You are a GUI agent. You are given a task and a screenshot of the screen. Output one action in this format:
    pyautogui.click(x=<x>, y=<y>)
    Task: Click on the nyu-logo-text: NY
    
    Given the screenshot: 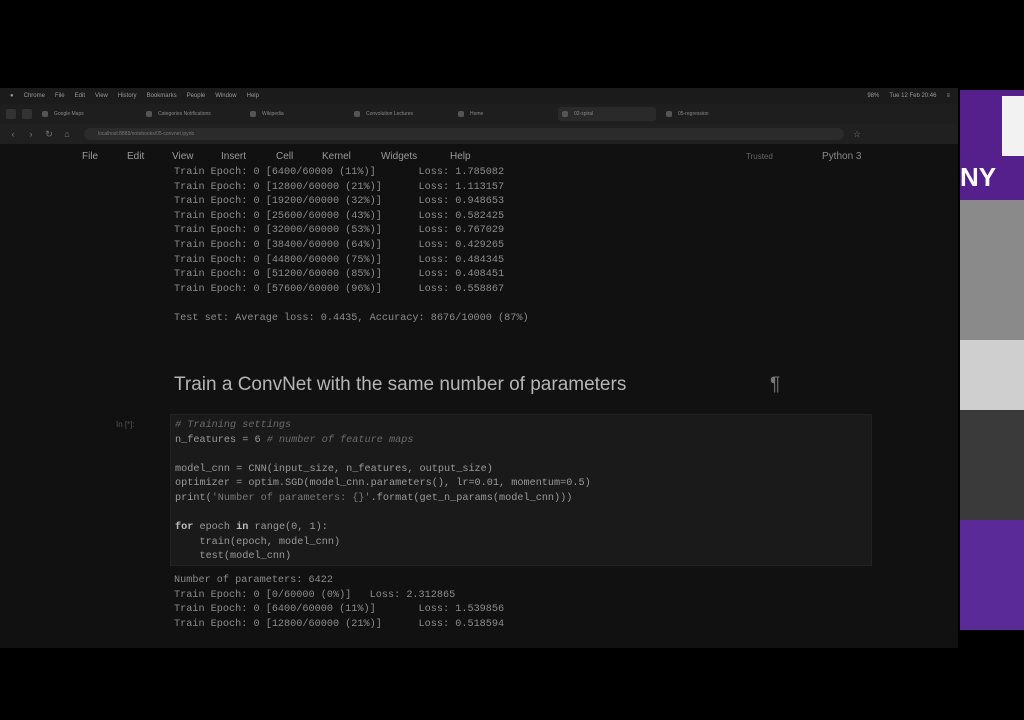 What is the action you would take?
    pyautogui.click(x=978, y=177)
    